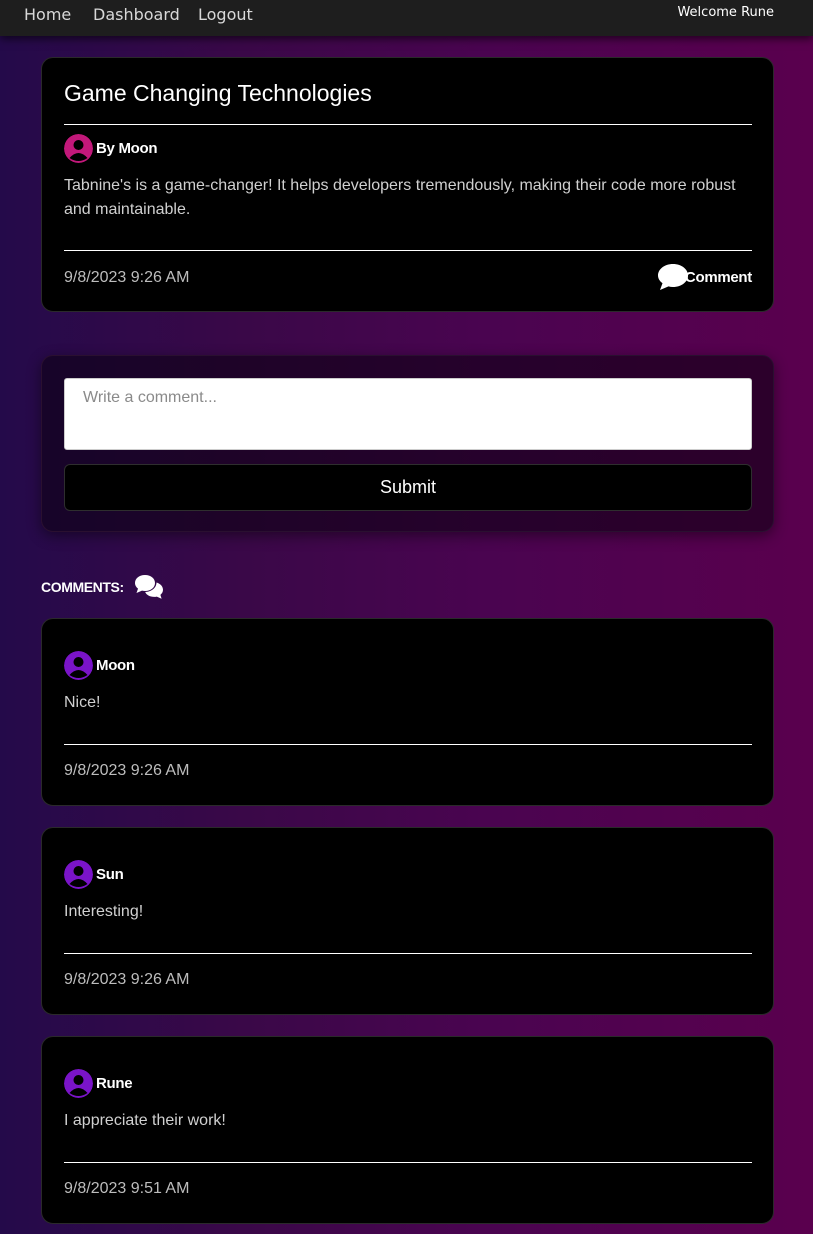 The width and height of the screenshot is (813, 1234). I want to click on comment-text: Interesting!, so click(104, 911).